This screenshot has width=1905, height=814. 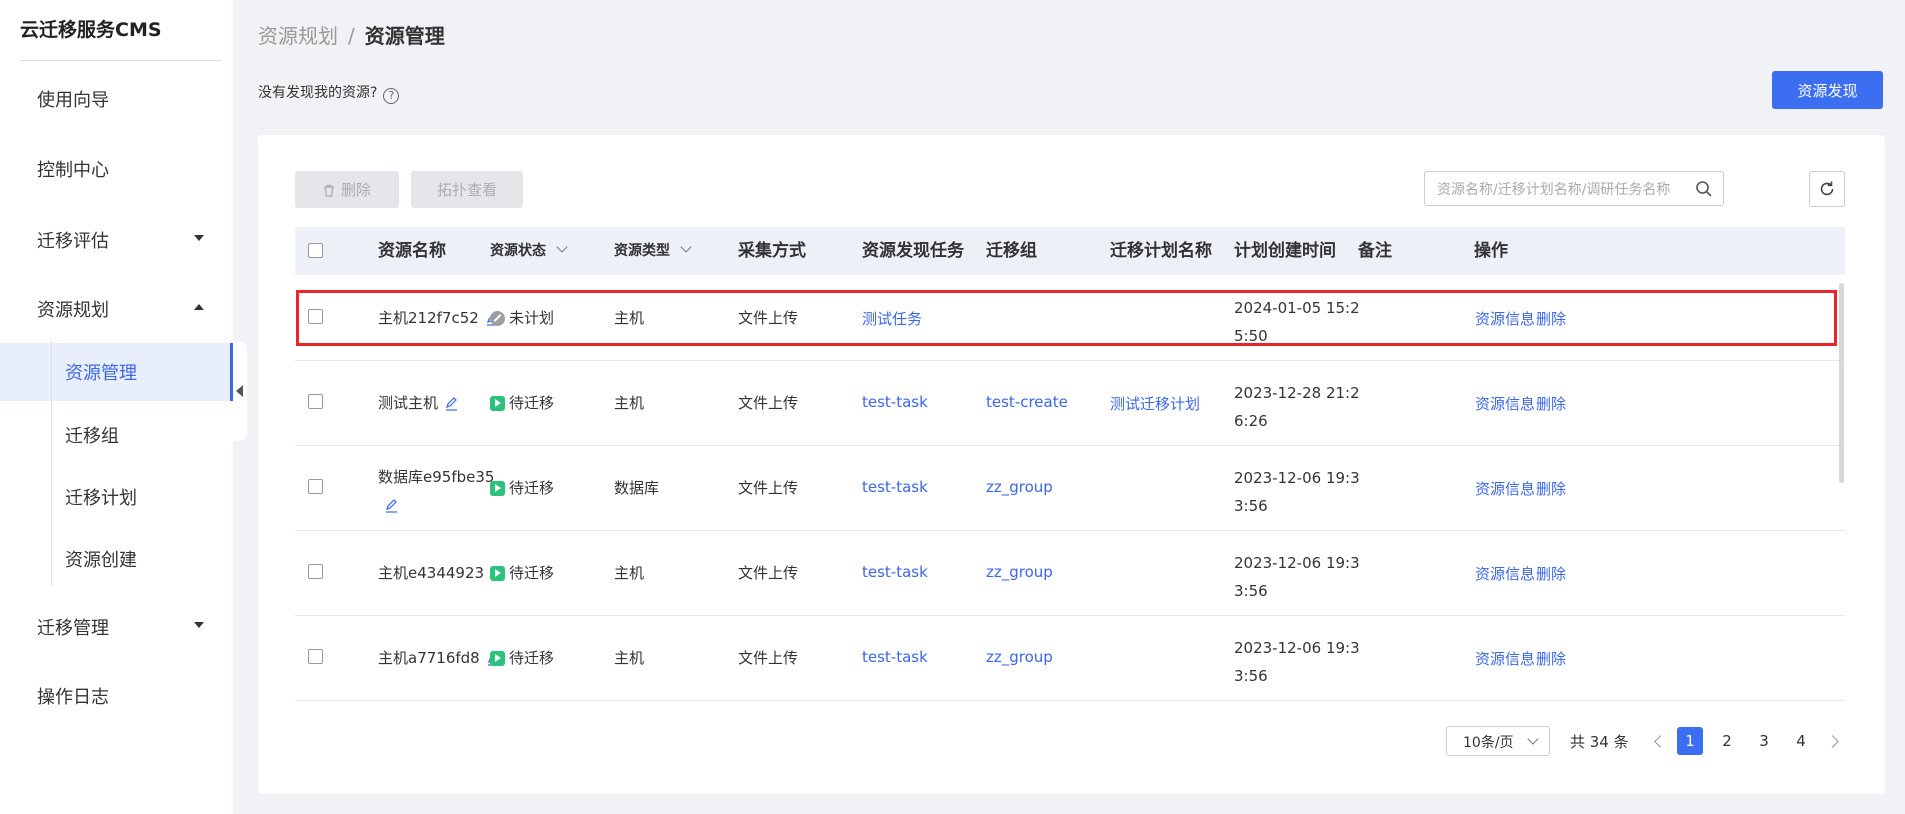 I want to click on refresh-button, so click(x=1827, y=189).